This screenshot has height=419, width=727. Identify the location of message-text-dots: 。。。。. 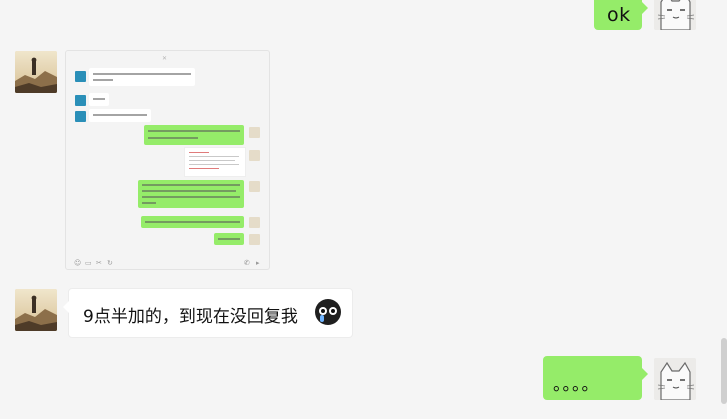
(576, 385).